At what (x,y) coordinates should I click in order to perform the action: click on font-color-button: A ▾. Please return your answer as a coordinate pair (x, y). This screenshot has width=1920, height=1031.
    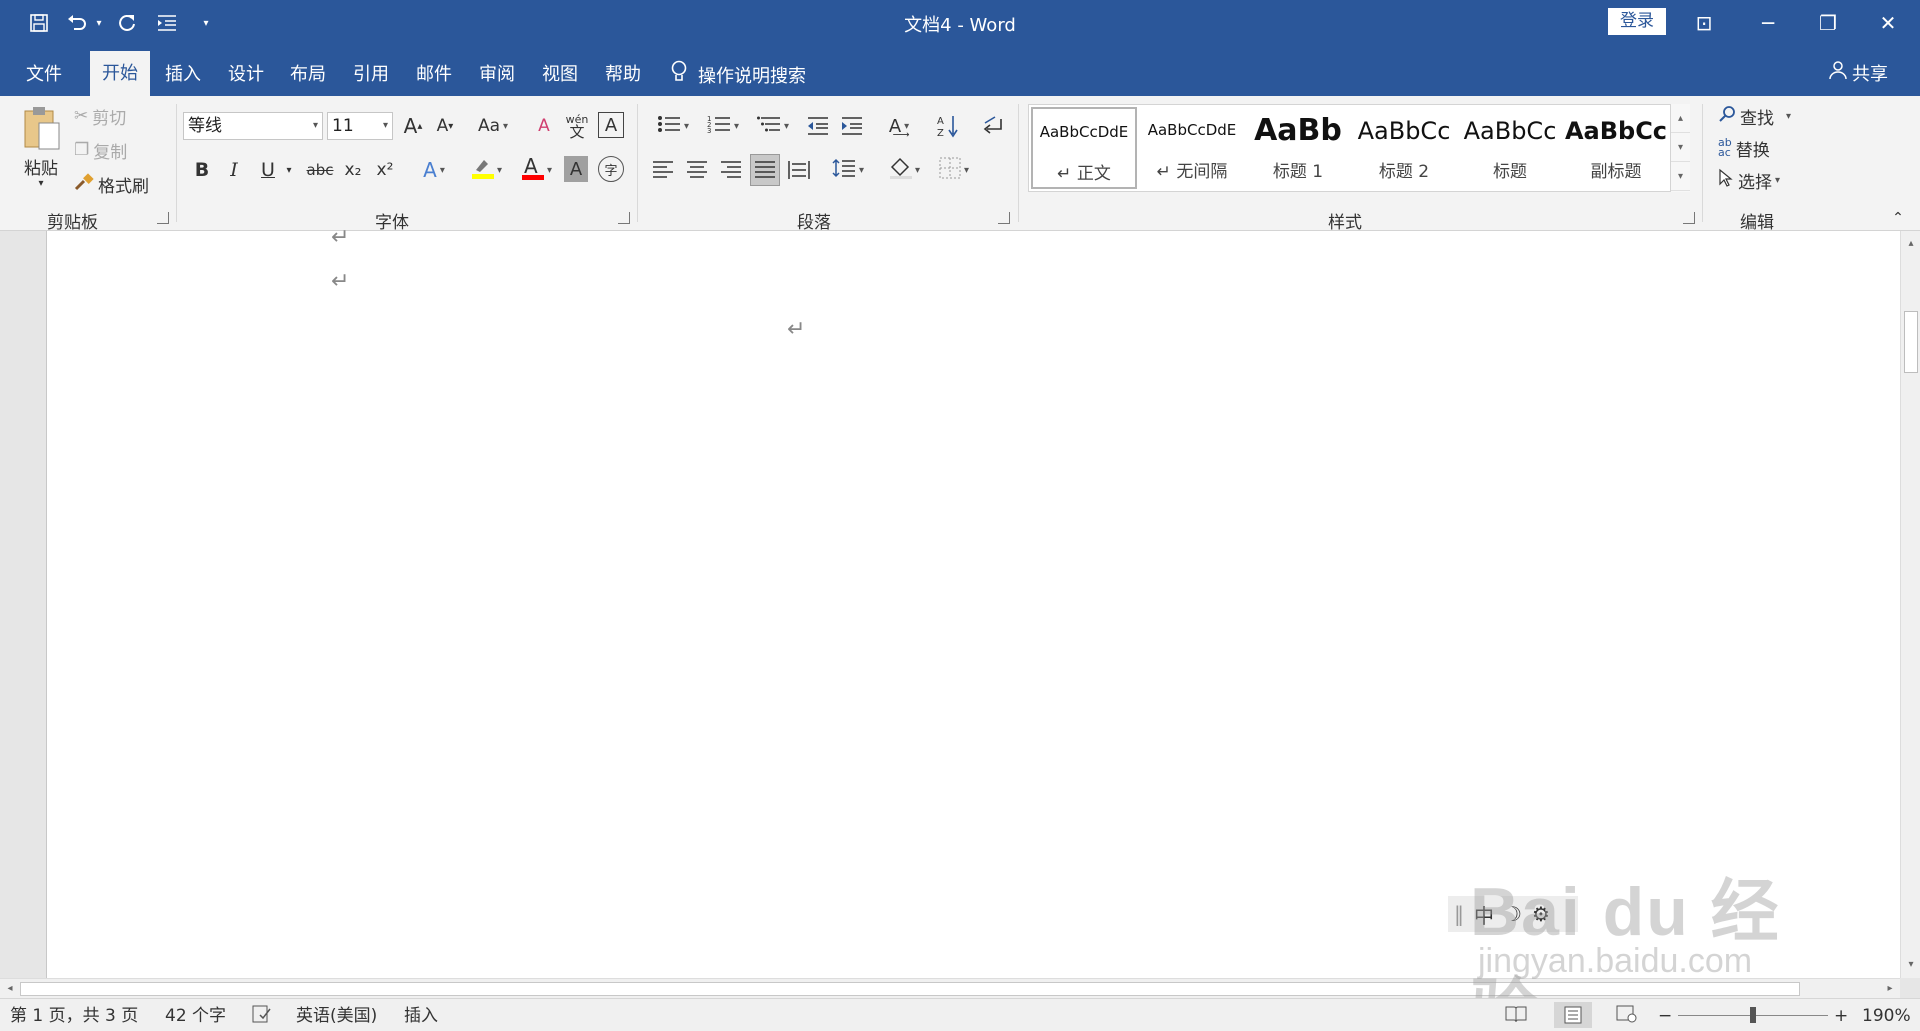
    Looking at the image, I should click on (536, 169).